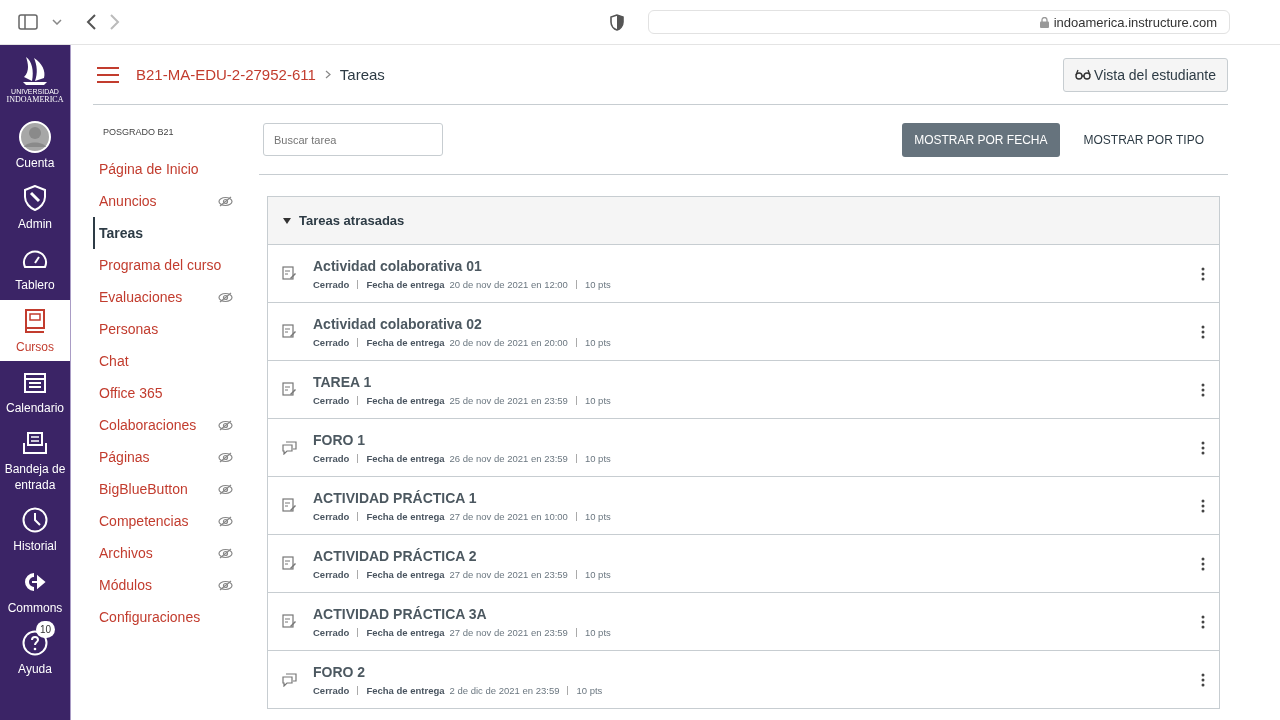 The image size is (1280, 720). Describe the element at coordinates (35, 330) in the screenshot. I see `global-nav-item: Cursos` at that location.